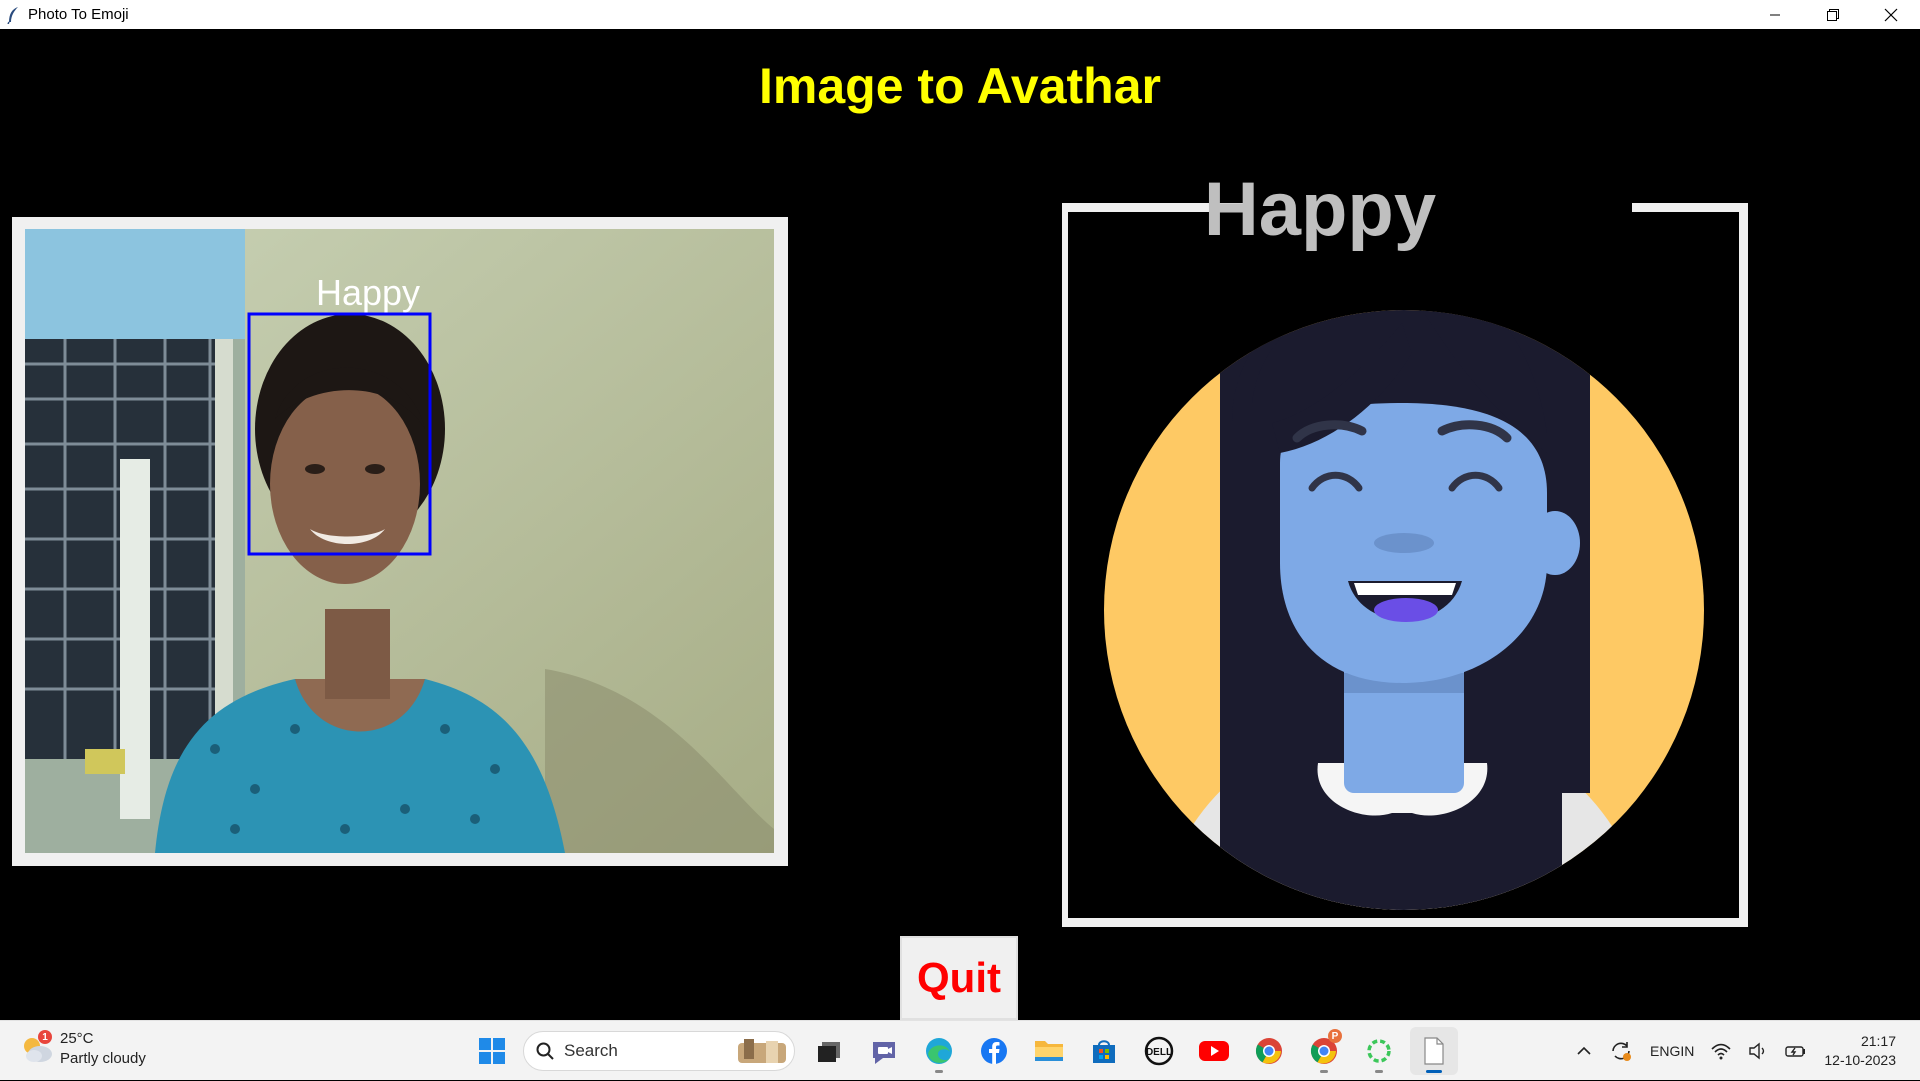  Describe the element at coordinates (591, 1050) in the screenshot. I see `search-placeholder: Search` at that location.